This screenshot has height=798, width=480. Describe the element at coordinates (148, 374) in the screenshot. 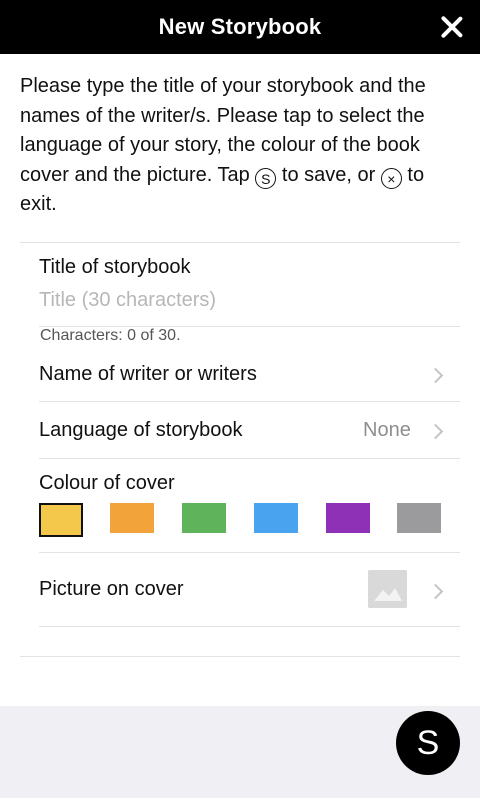

I see `writer-label: Name of writer or writers` at that location.